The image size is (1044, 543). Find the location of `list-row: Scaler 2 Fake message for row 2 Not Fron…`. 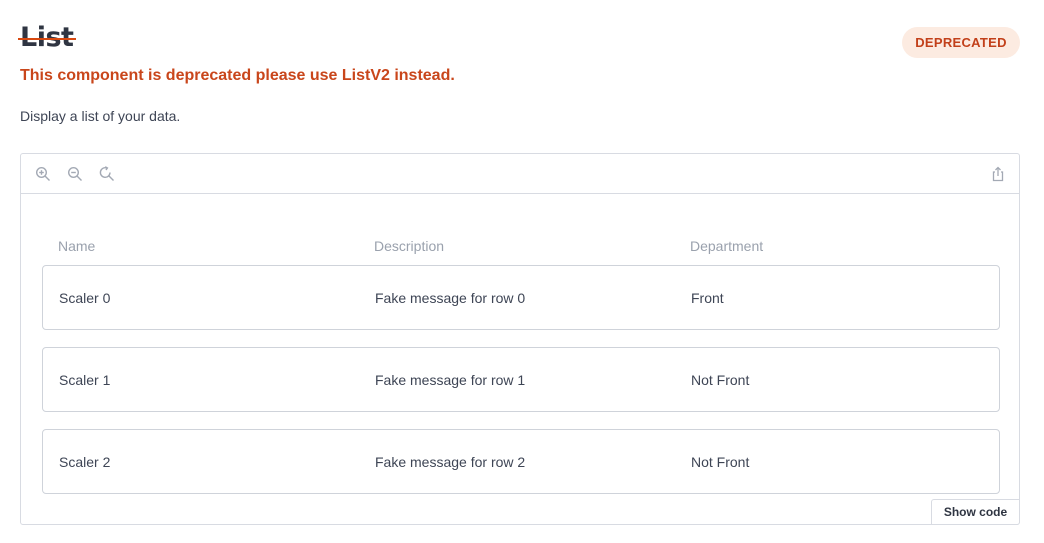

list-row: Scaler 2 Fake message for row 2 Not Fron… is located at coordinates (521, 461).